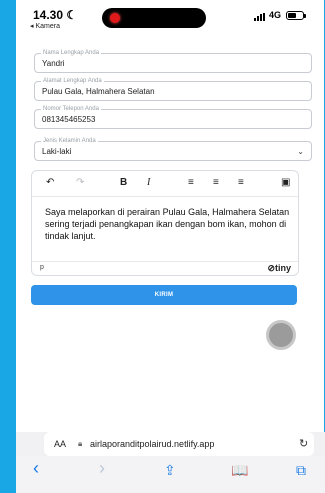 The height and width of the screenshot is (493, 325). Describe the element at coordinates (301, 470) in the screenshot. I see `tabs-icon: ⧉` at that location.